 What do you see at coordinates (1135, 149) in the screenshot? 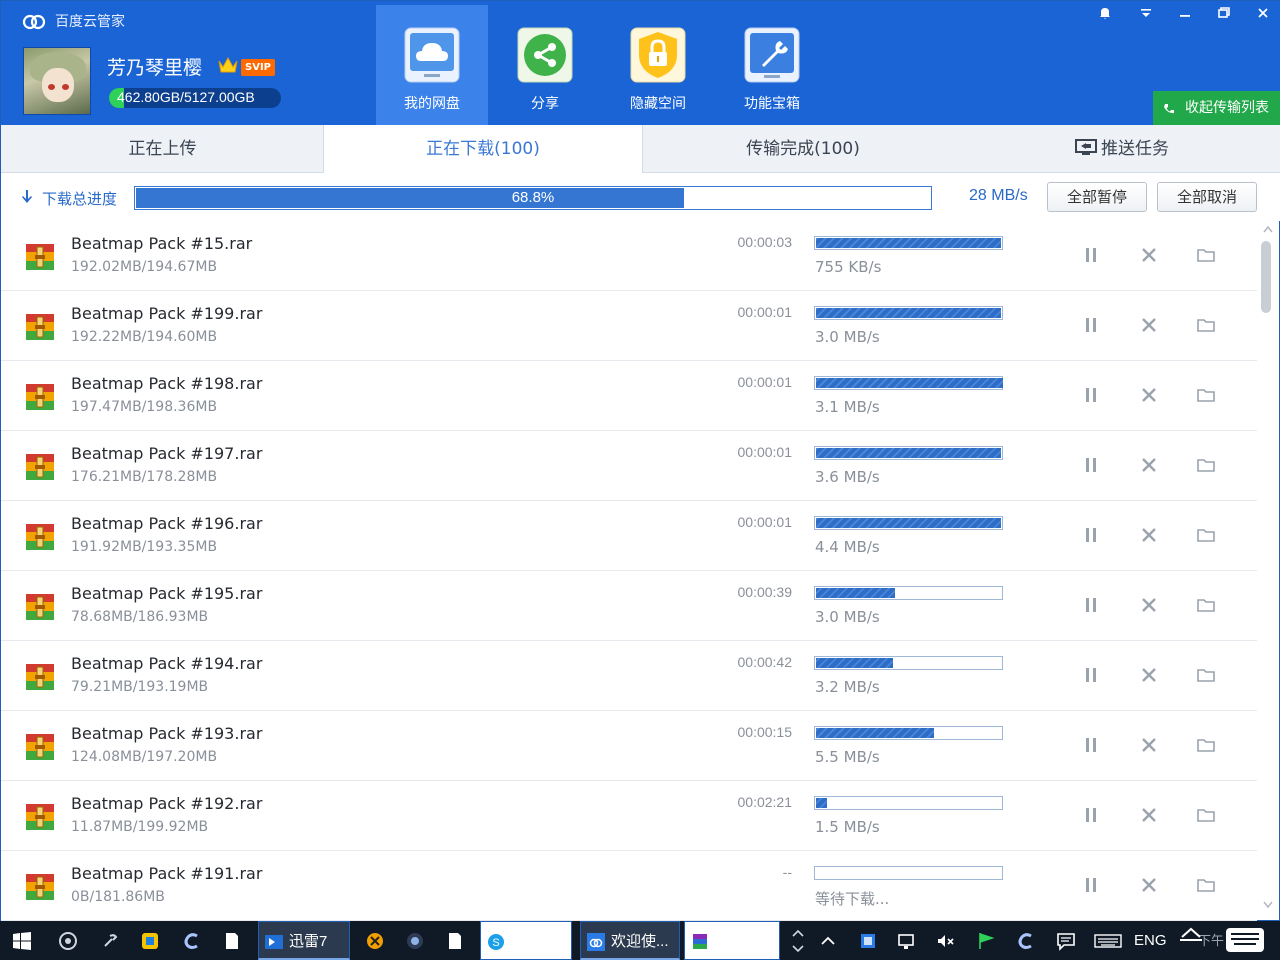
I see `tab-push-tasks-label: 推送任务` at bounding box center [1135, 149].